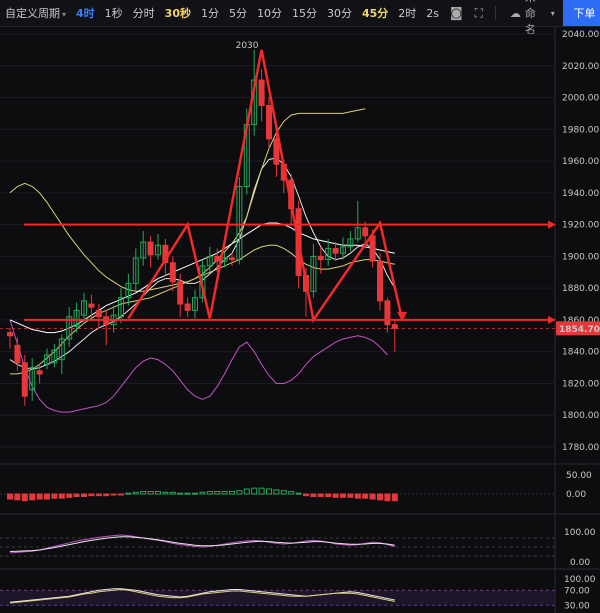  Describe the element at coordinates (580, 35) in the screenshot. I see `y-tick-label: 2040.00` at that location.